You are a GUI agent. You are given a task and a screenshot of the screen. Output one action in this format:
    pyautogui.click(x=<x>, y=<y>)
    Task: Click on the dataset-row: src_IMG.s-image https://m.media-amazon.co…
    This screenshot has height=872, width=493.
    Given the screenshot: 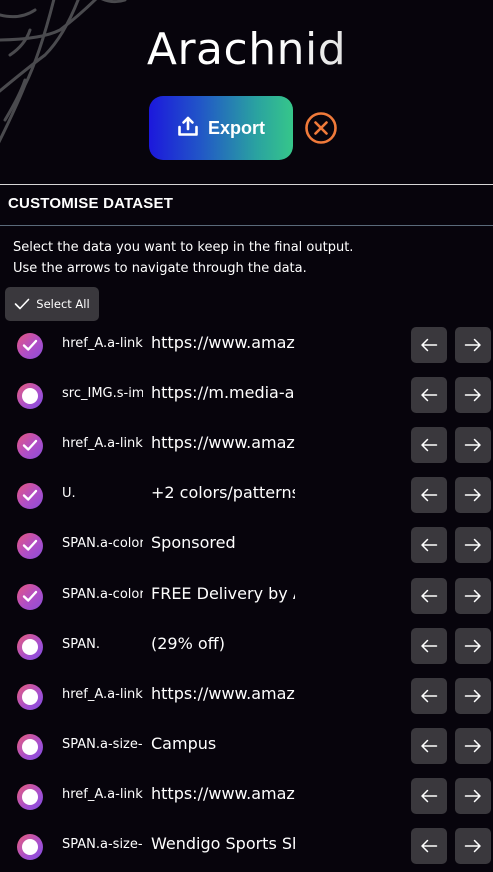 What is the action you would take?
    pyautogui.click(x=246, y=396)
    